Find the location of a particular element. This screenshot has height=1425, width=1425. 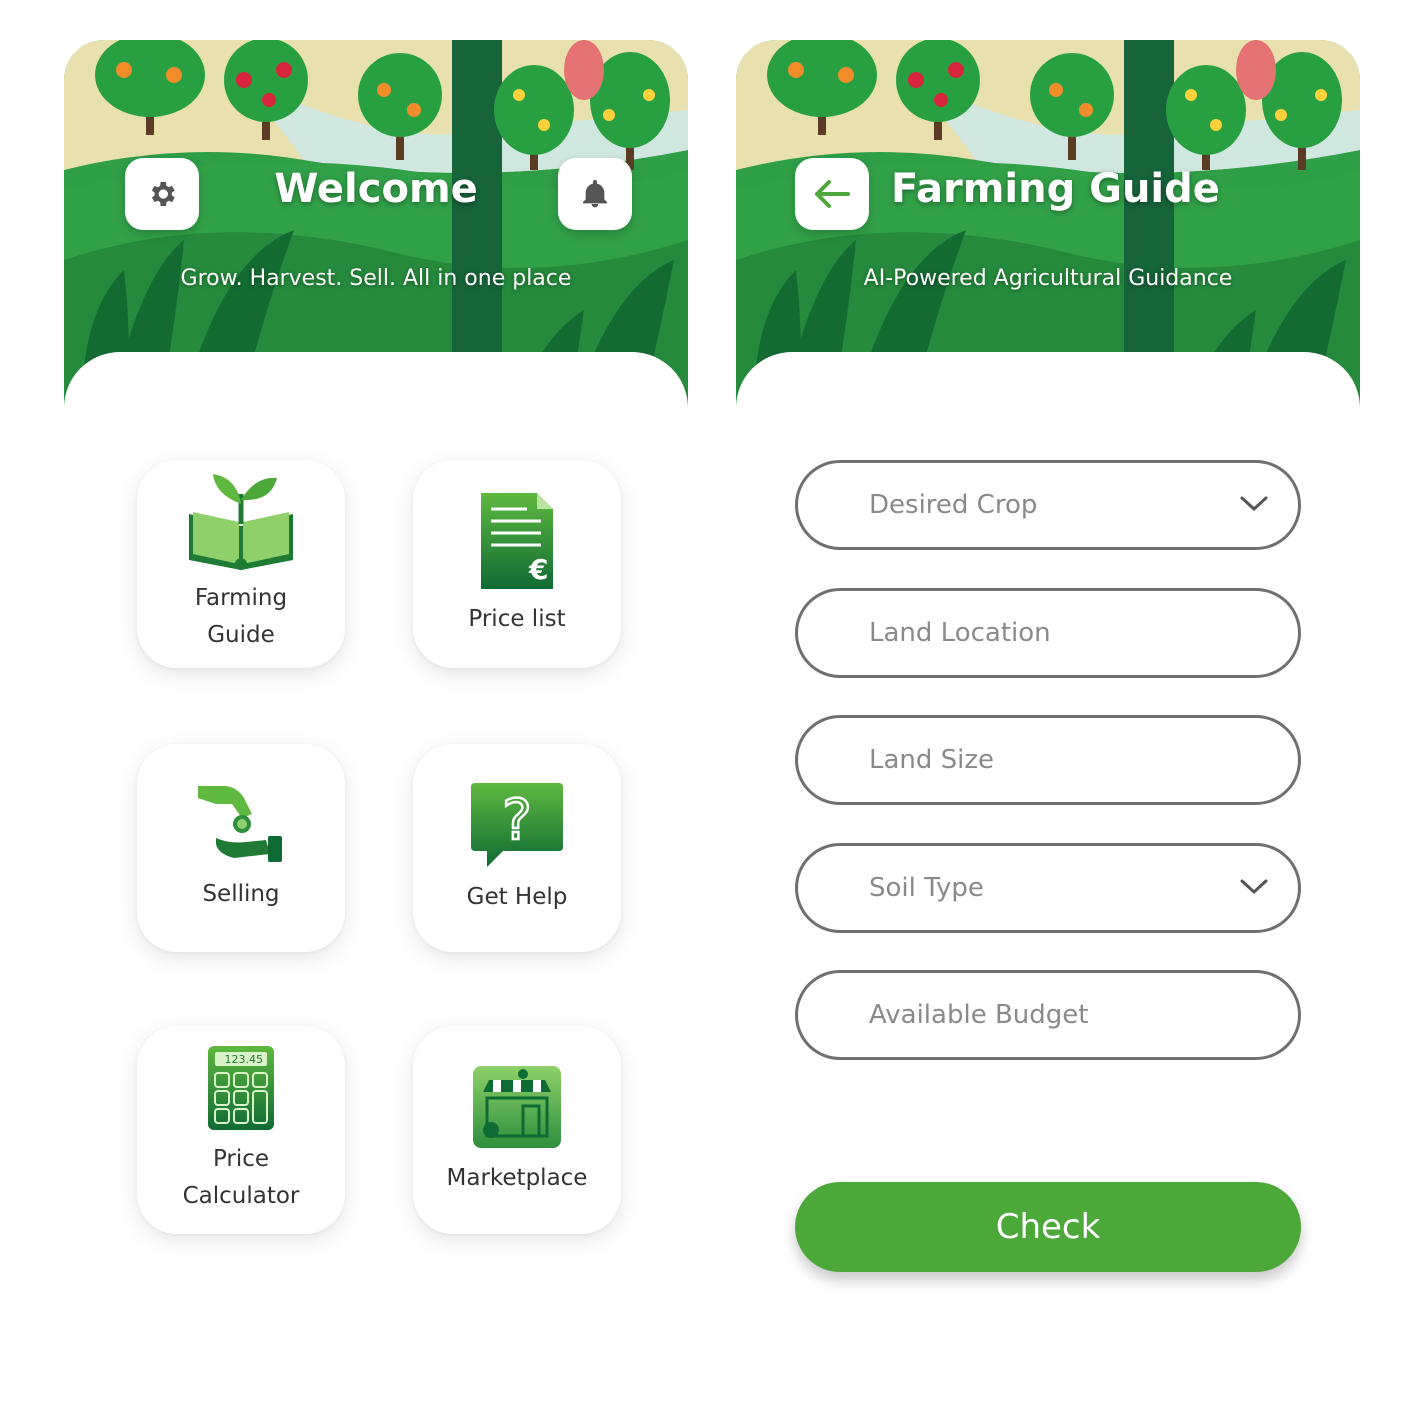

bell-icon is located at coordinates (595, 194).